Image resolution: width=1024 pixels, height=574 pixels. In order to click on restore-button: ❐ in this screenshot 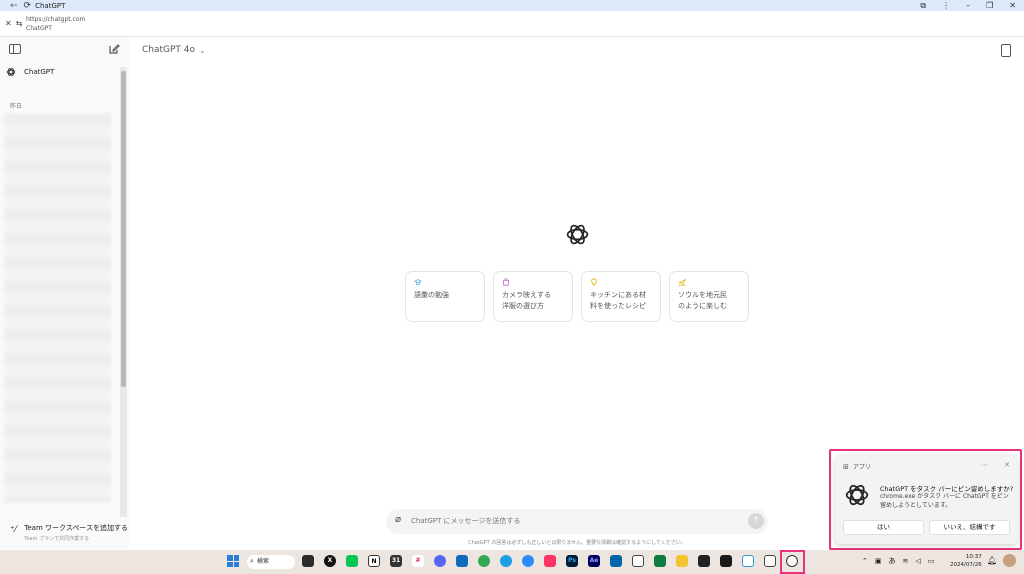, I will do `click(989, 5)`.